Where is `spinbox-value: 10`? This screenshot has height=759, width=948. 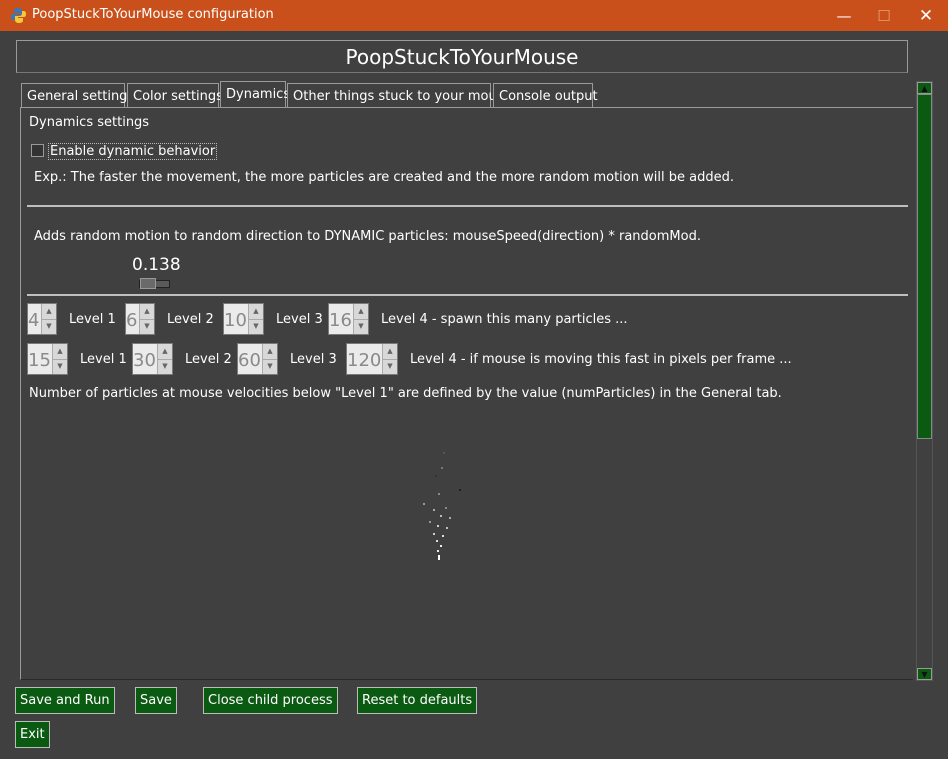
spinbox-value: 10 is located at coordinates (235, 320).